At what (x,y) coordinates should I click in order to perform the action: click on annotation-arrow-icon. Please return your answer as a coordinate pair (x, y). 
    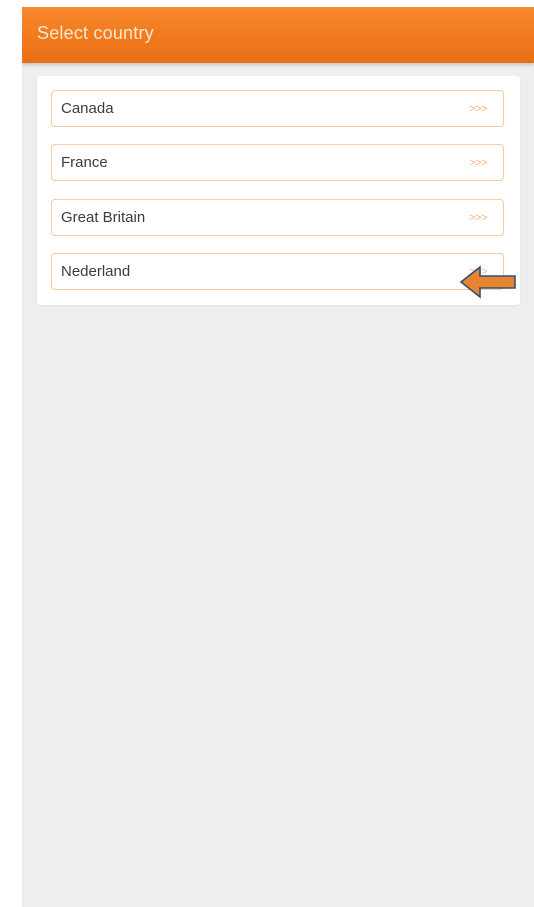
    Looking at the image, I should click on (487, 282).